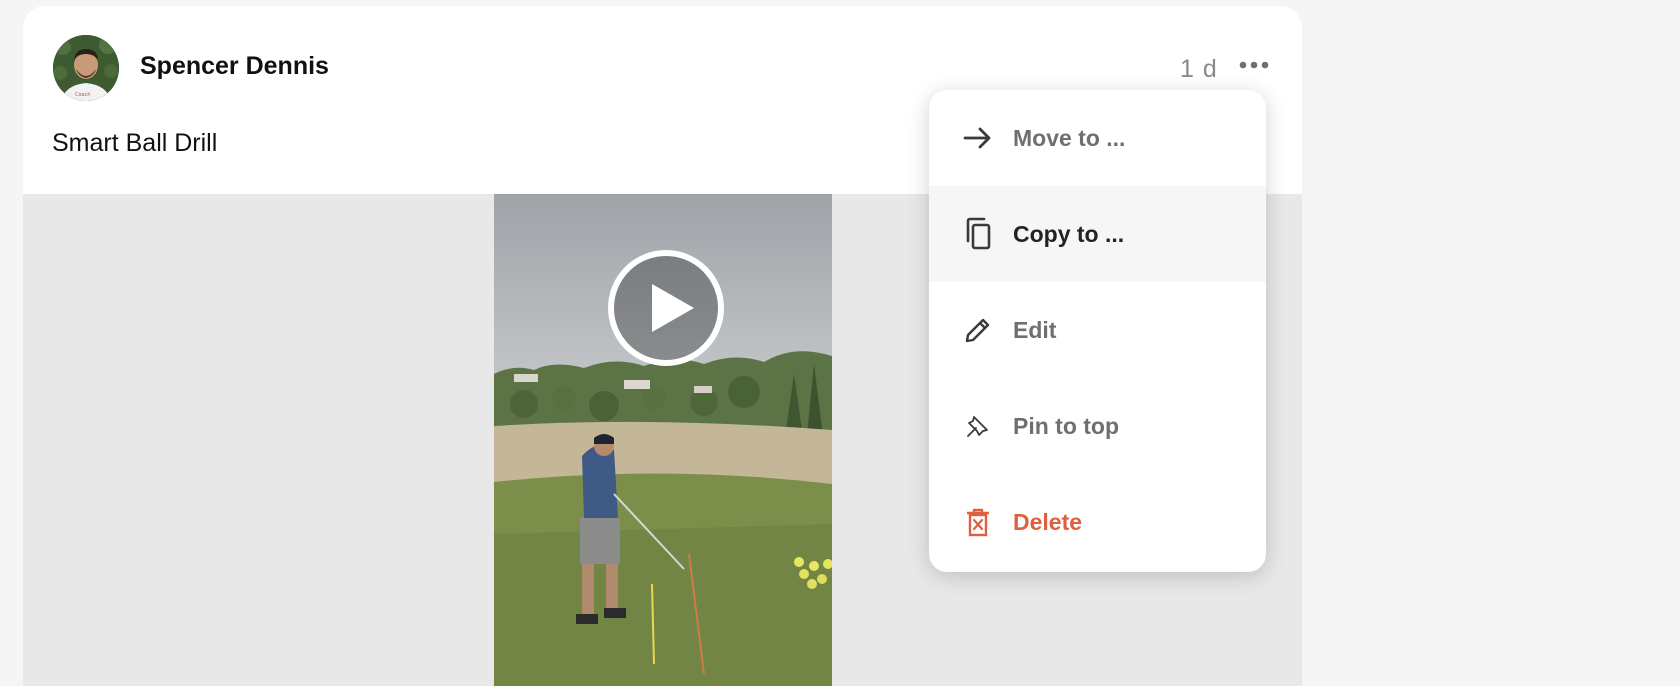 Image resolution: width=1680 pixels, height=686 pixels. I want to click on menu-item-label: Pin to top, so click(1066, 425).